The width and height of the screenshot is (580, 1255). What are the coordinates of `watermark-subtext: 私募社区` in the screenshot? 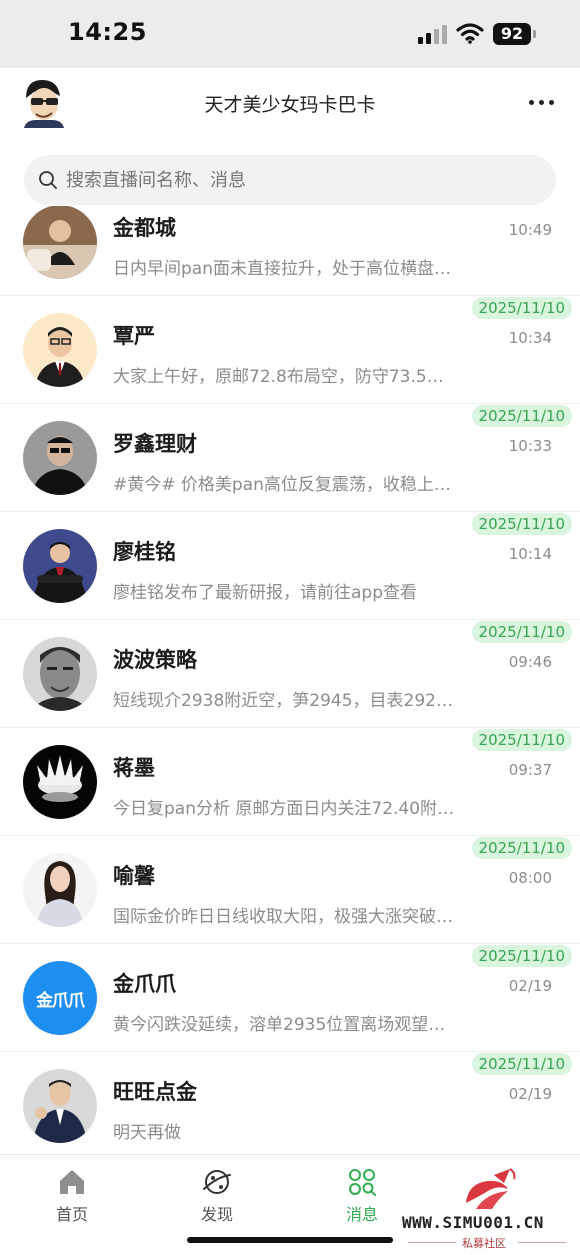 It's located at (484, 1243).